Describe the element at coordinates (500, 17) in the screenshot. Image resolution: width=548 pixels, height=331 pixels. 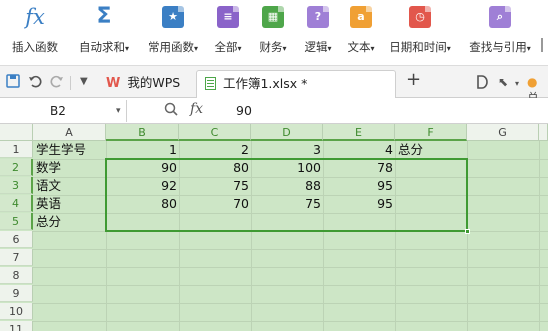
I see `search-book-icon: ⌕` at that location.